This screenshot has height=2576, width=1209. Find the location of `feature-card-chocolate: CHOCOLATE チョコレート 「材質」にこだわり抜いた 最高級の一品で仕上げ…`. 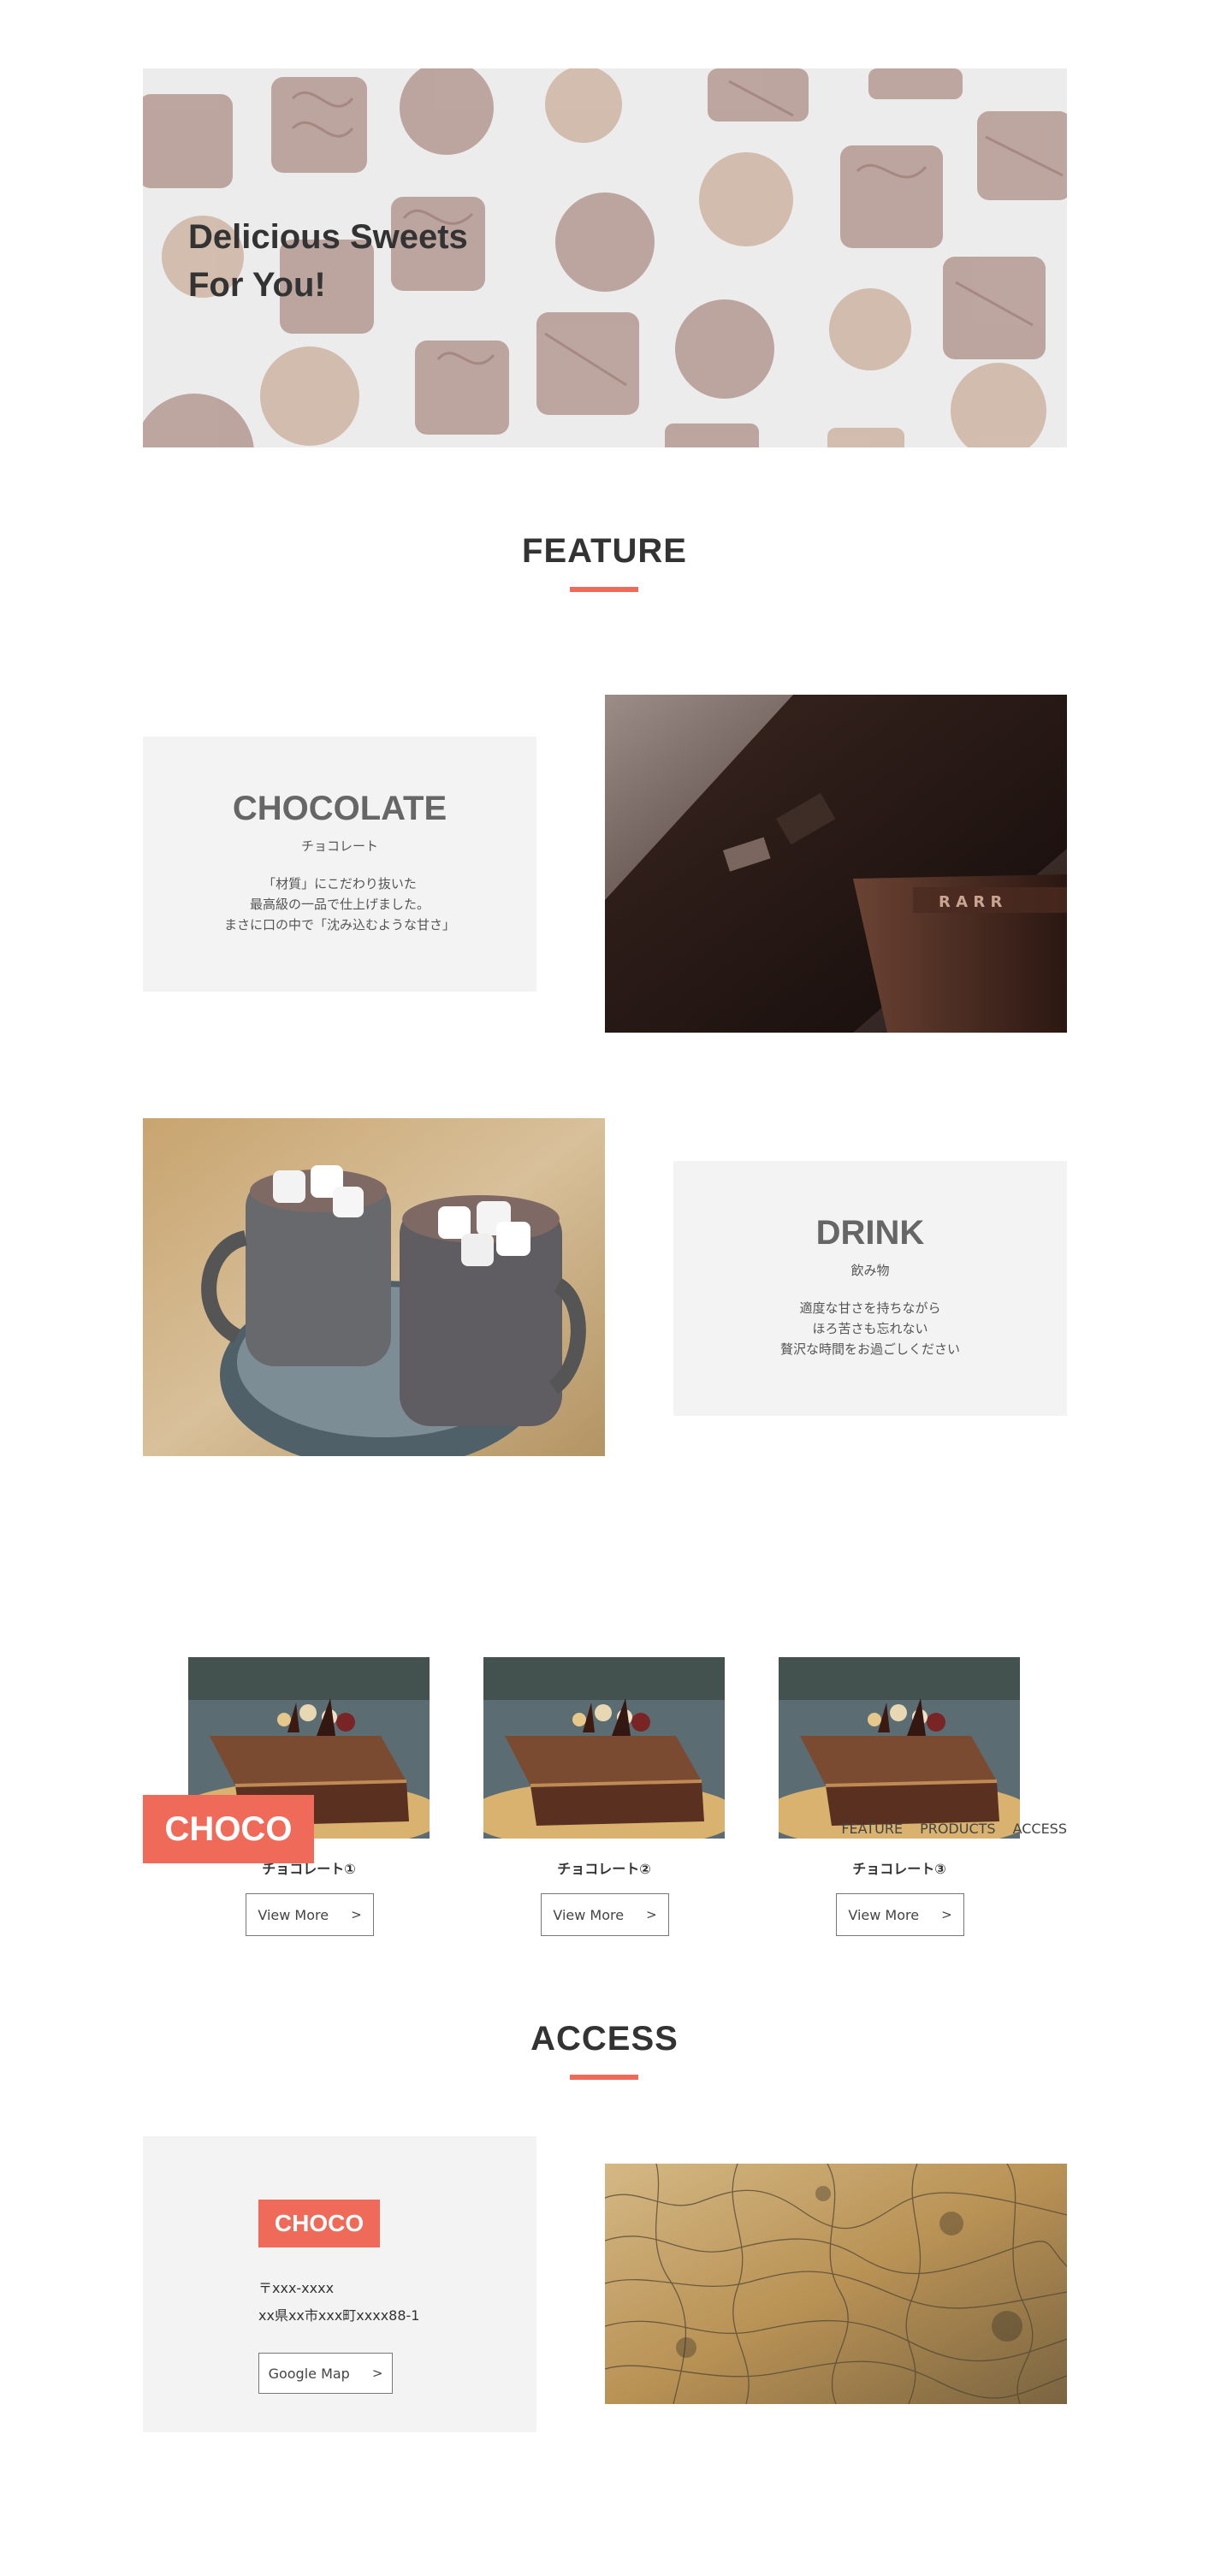

feature-card-chocolate: CHOCOLATE チョコレート 「材質」にこだわり抜いた 最高級の一品で仕上げ… is located at coordinates (339, 864).